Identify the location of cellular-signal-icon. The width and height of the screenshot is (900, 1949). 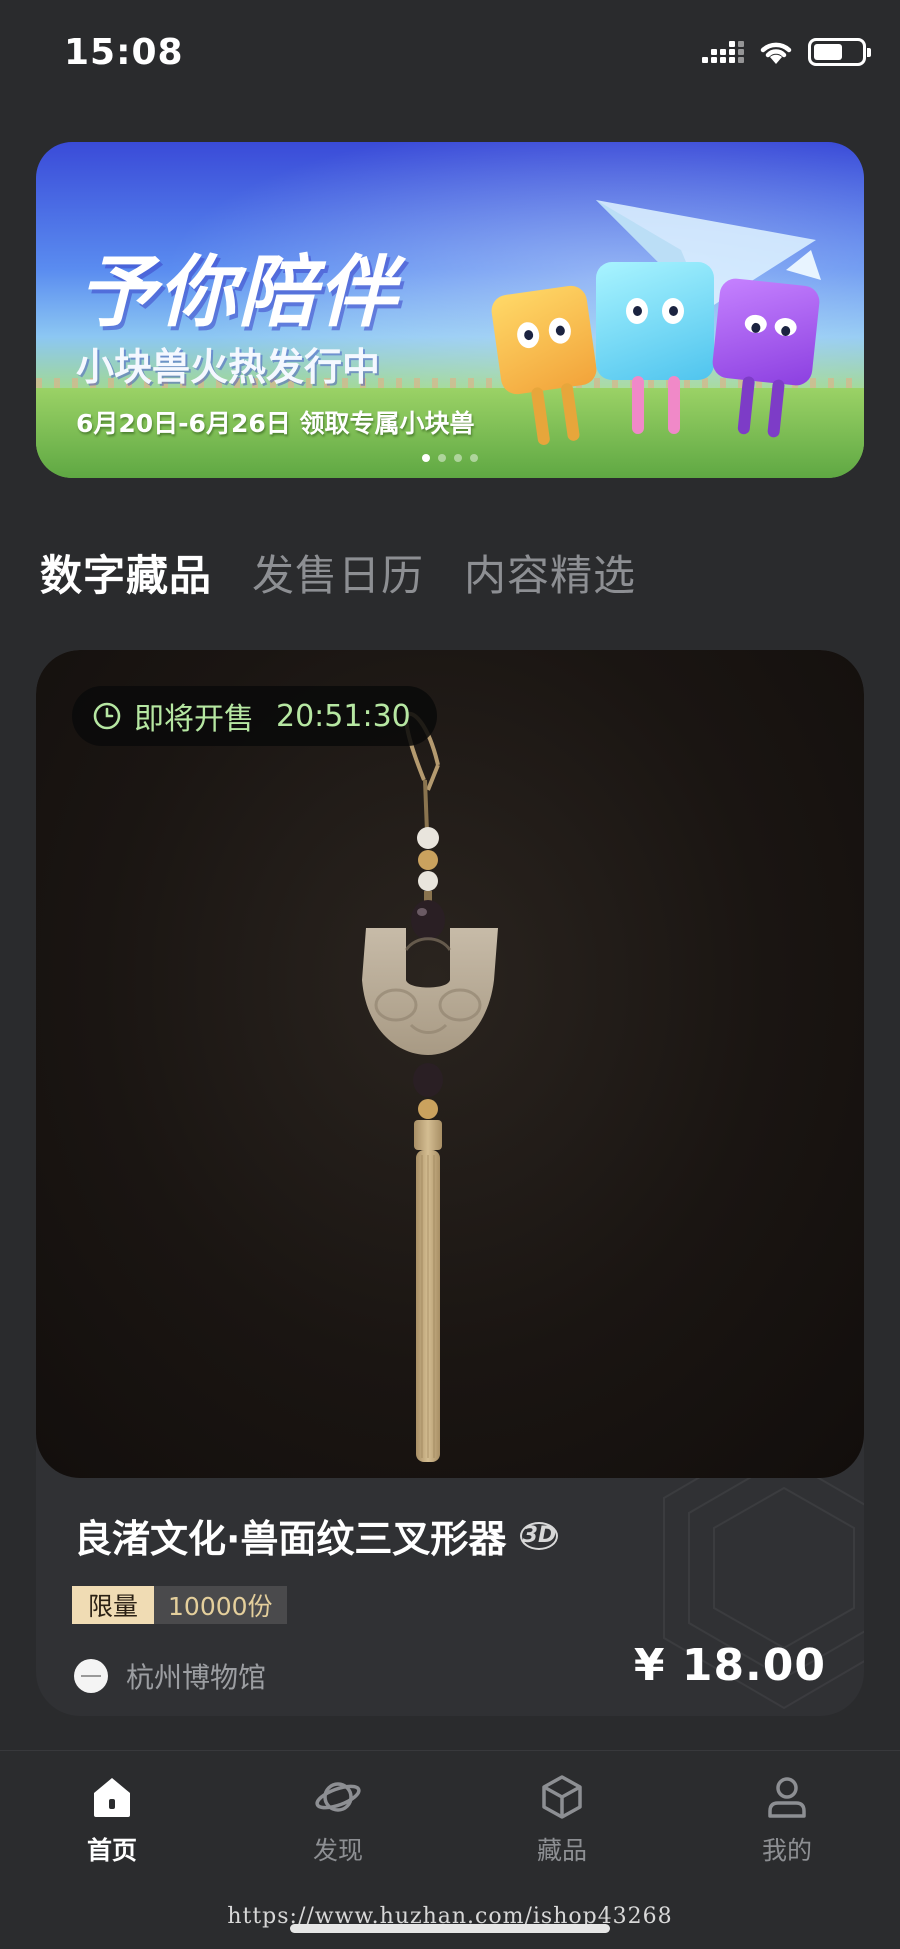
(723, 52).